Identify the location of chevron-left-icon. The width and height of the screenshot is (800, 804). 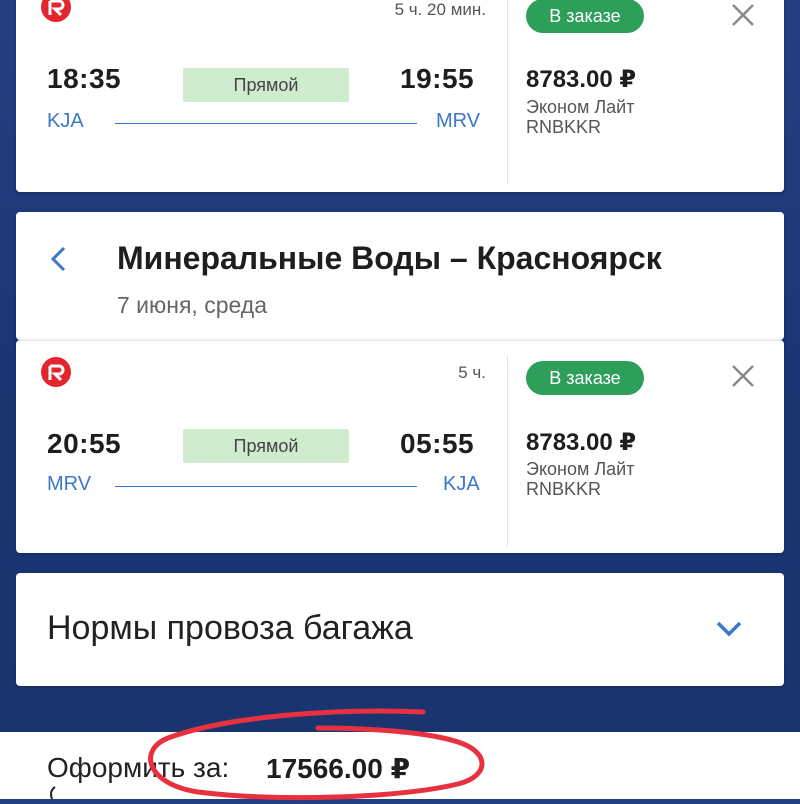
(59, 259).